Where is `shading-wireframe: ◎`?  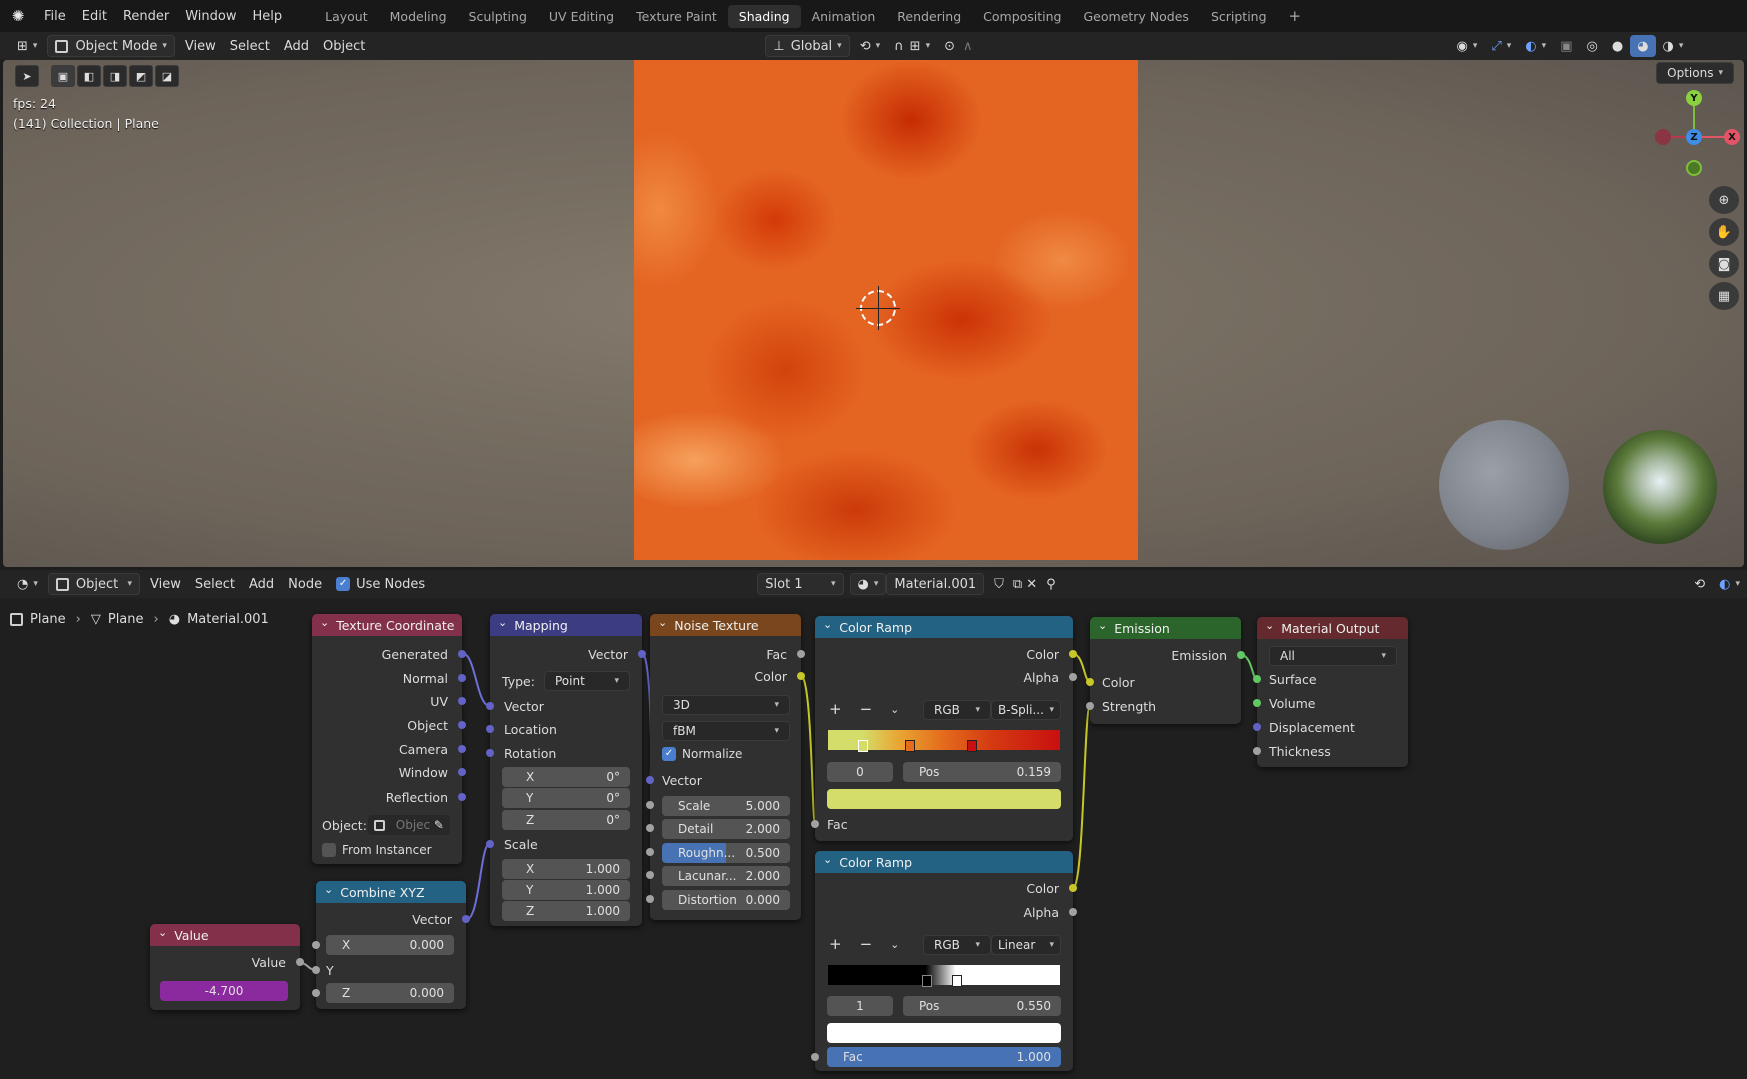 shading-wireframe: ◎ is located at coordinates (1592, 46).